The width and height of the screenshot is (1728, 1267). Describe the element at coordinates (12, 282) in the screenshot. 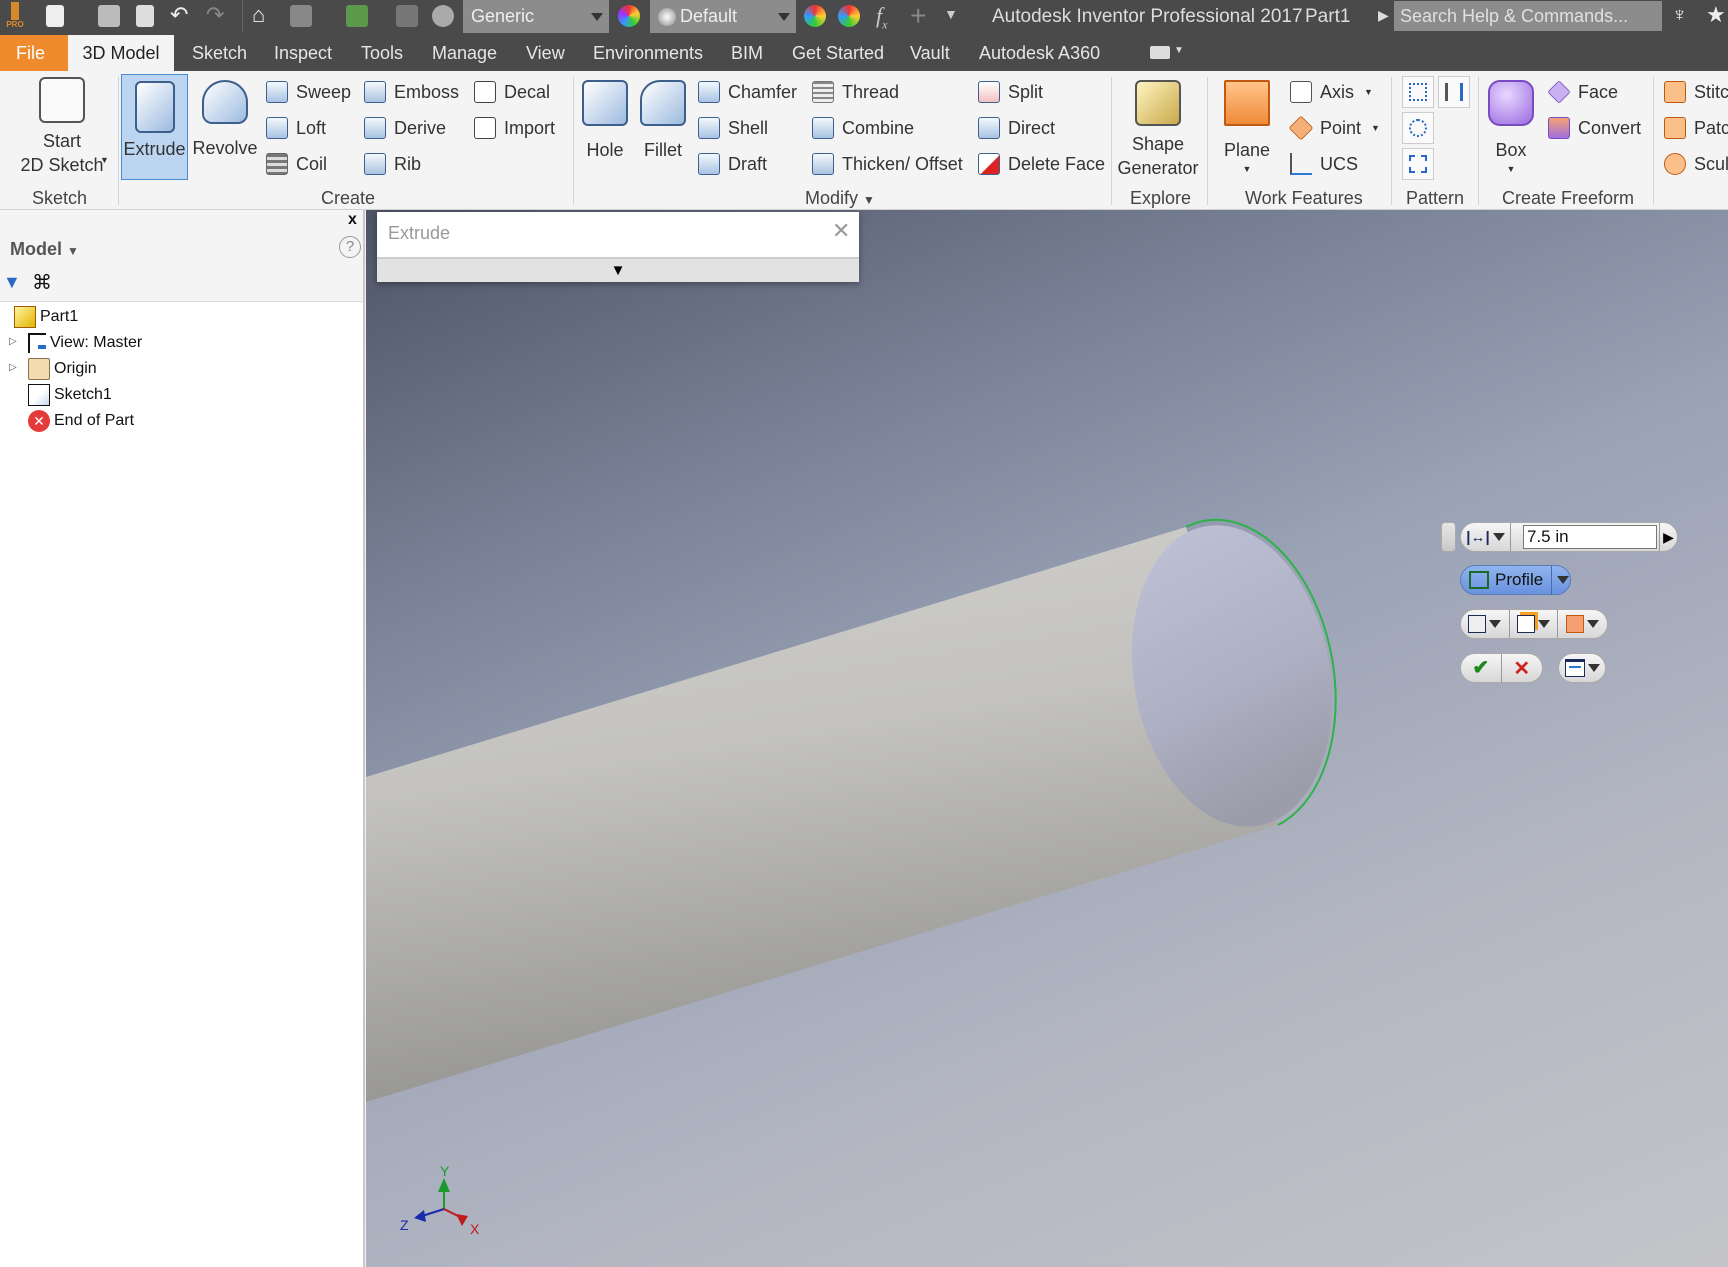

I see `filter-icon: ▼` at that location.